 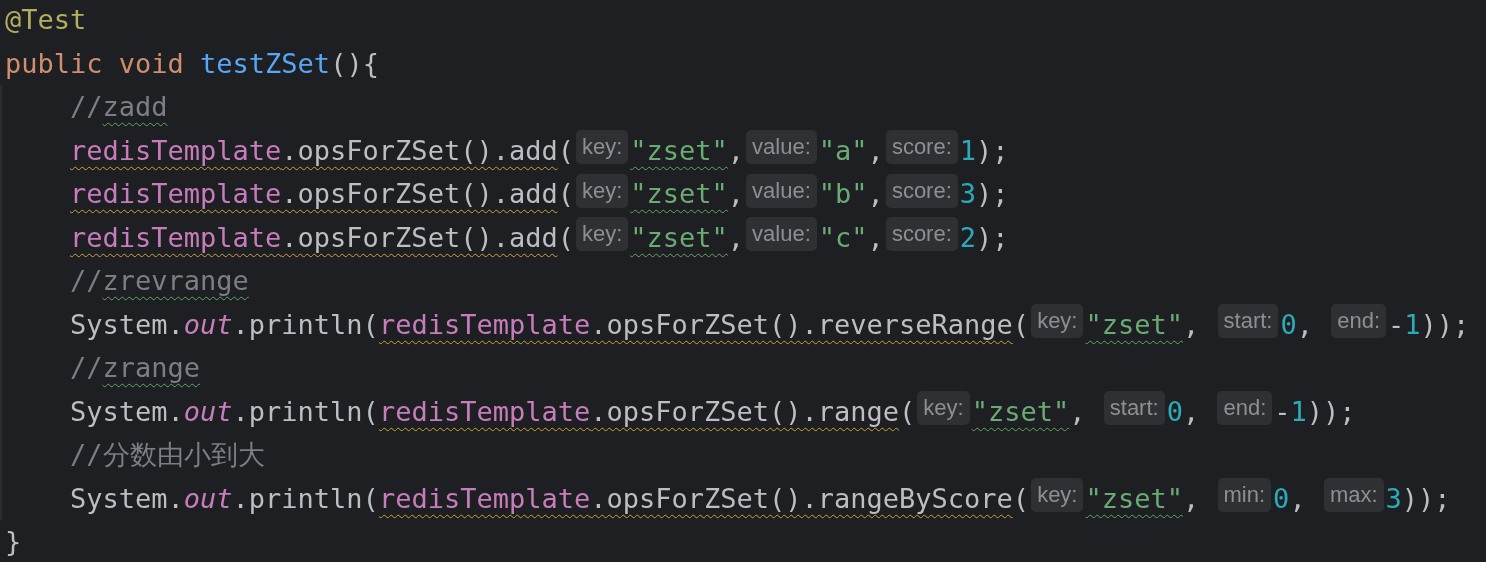 I want to click on method-name: testZSet, so click(x=265, y=63).